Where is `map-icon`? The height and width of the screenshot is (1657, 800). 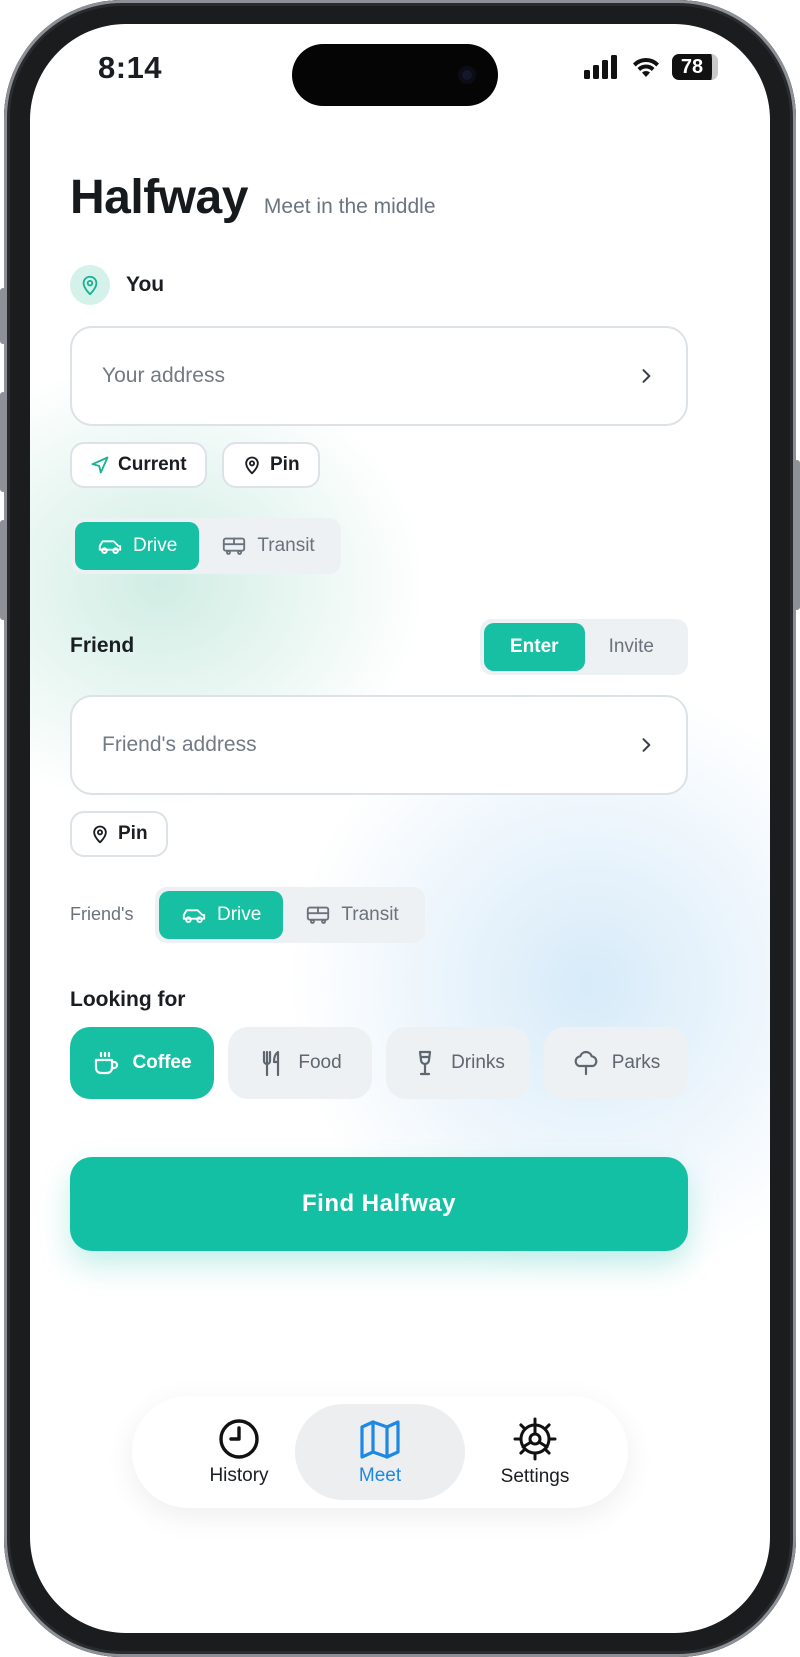
map-icon is located at coordinates (380, 1439).